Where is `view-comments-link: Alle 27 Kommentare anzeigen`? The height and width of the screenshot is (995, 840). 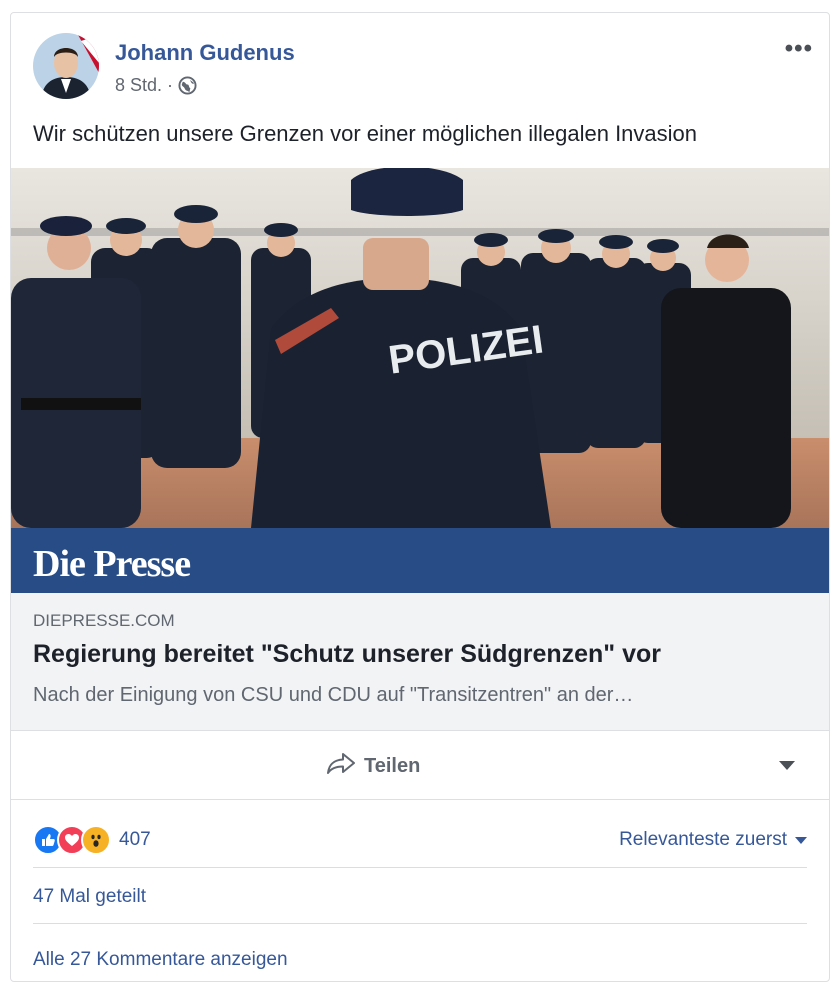 view-comments-link: Alle 27 Kommentare anzeigen is located at coordinates (160, 960).